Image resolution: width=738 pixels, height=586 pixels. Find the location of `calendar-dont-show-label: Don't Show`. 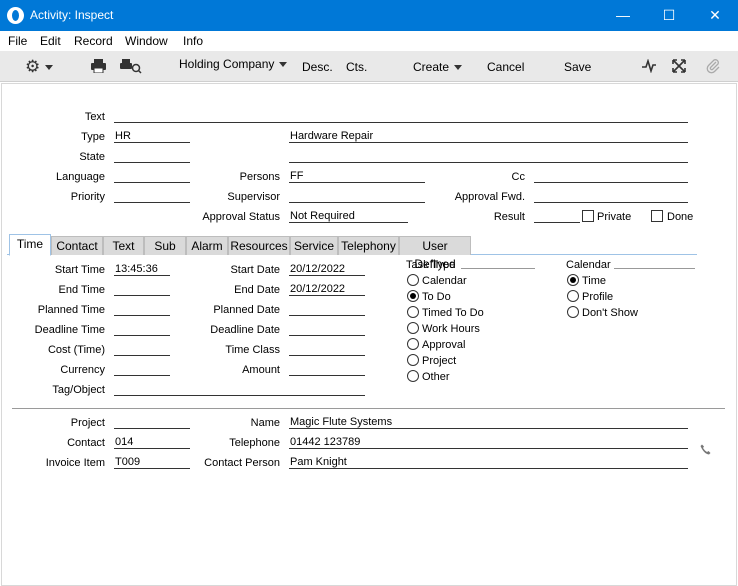

calendar-dont-show-label: Don't Show is located at coordinates (610, 313).